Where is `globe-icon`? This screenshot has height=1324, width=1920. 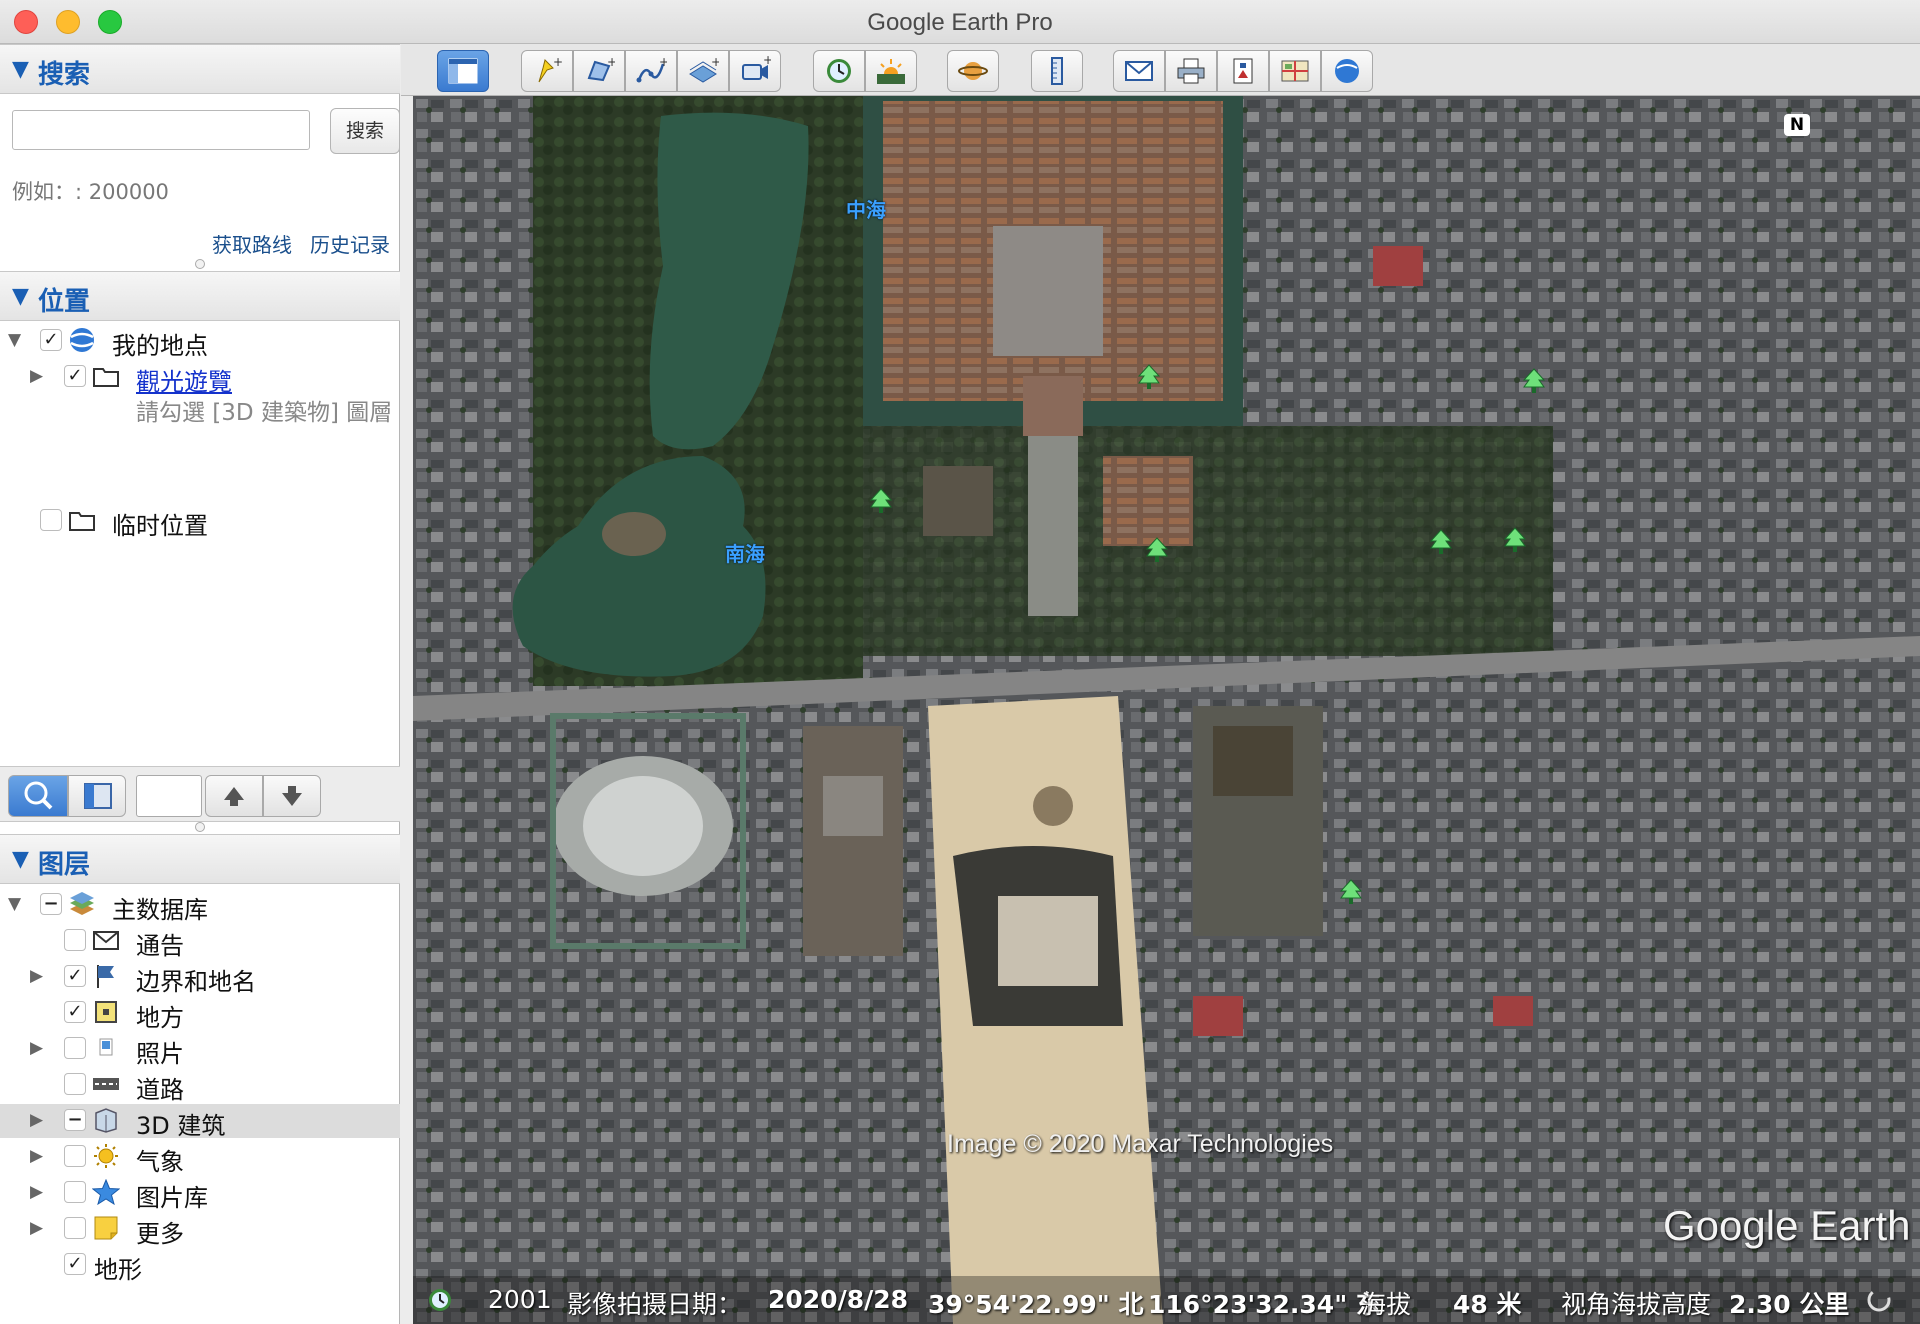 globe-icon is located at coordinates (1347, 71).